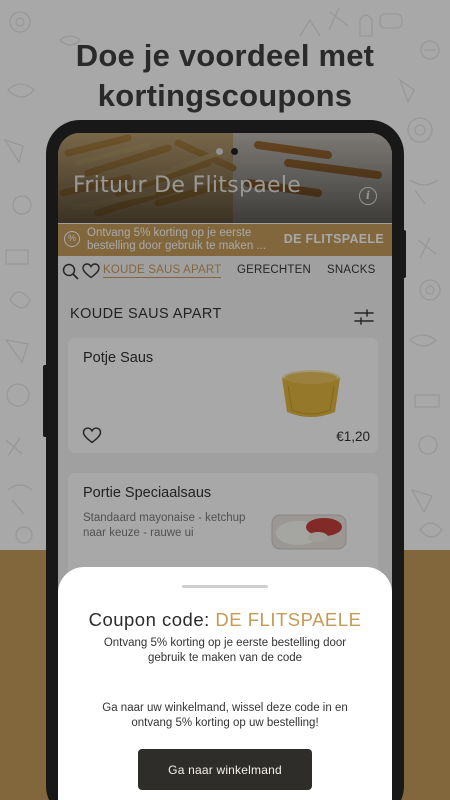 The width and height of the screenshot is (450, 800). What do you see at coordinates (162, 271) in the screenshot?
I see `tab-koude-saus-apart: KOUDE SAUS APART` at bounding box center [162, 271].